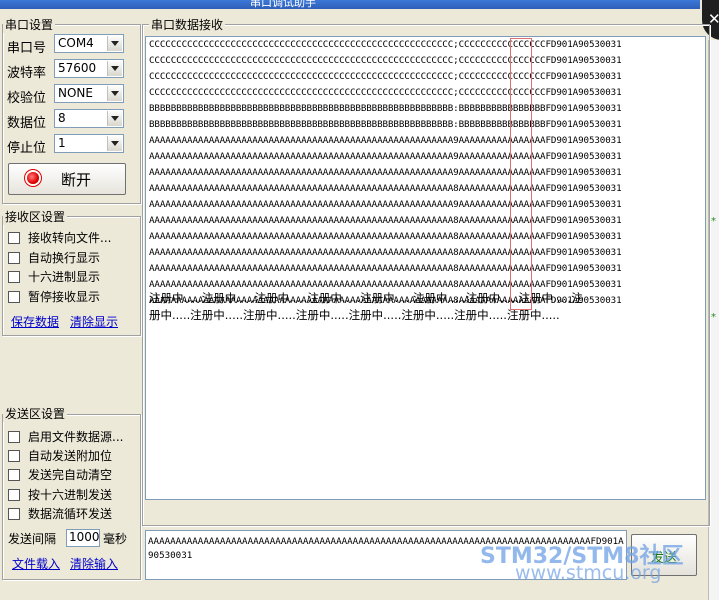 The height and width of the screenshot is (600, 719). What do you see at coordinates (76, 43) in the screenshot?
I see `port-value: COM4` at bounding box center [76, 43].